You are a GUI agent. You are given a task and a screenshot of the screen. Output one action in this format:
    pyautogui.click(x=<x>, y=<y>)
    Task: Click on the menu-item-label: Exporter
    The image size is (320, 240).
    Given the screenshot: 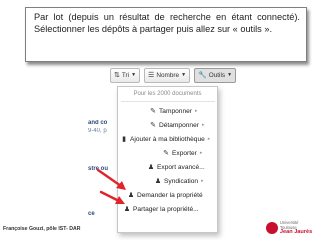 What is the action you would take?
    pyautogui.click(x=184, y=153)
    